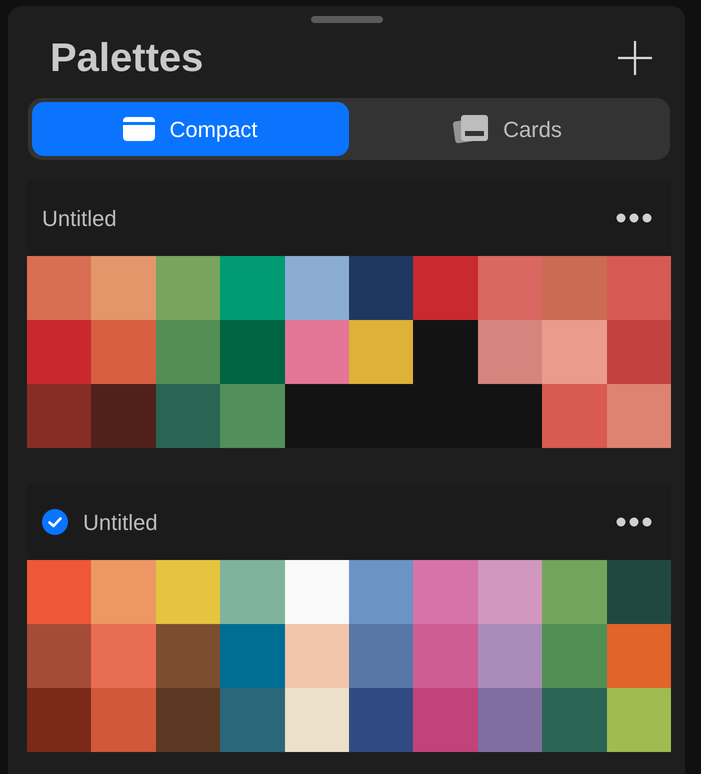 The height and width of the screenshot is (774, 701). I want to click on panel-title: Palettes, so click(127, 58).